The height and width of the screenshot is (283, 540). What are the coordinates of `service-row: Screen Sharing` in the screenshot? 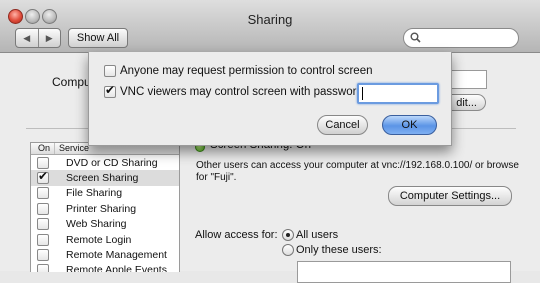 It's located at (105, 177).